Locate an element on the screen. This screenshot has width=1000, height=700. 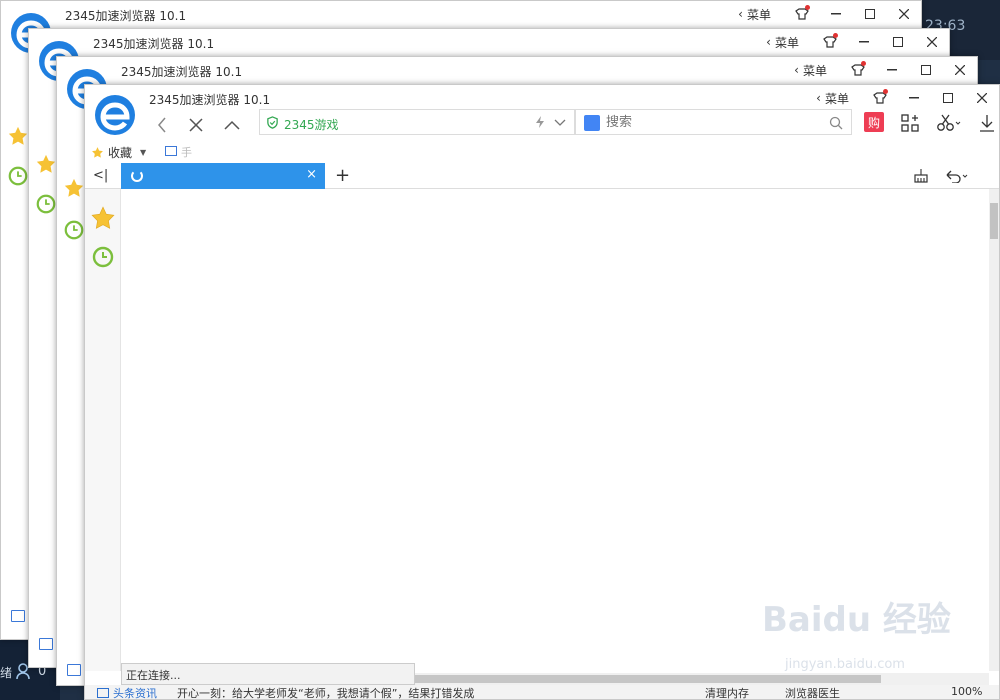
news-headline: 开心一刻：给大学老师发“老师，我想请个假”，结果打错发成 is located at coordinates (325, 692).